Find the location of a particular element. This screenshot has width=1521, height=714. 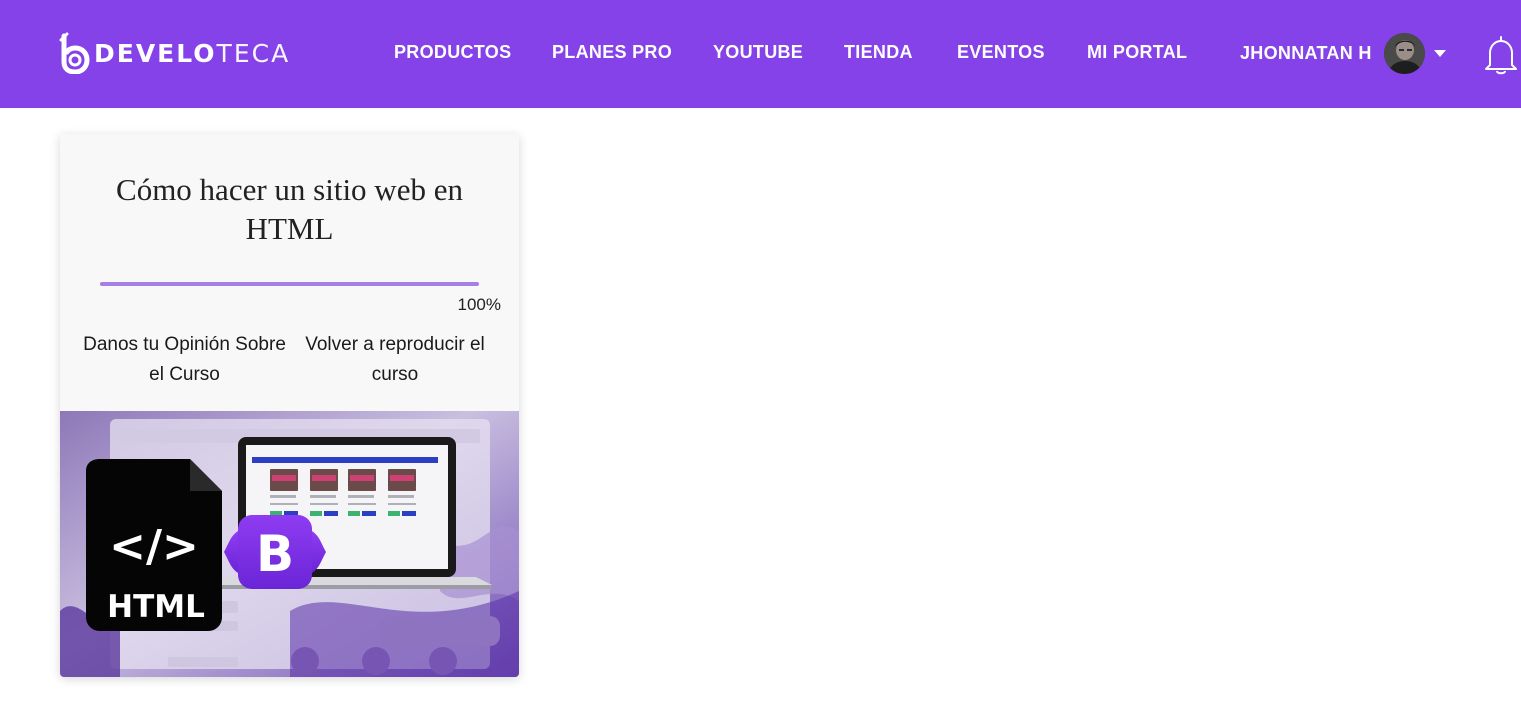

nav-item-planes-pro: PLANES PRO is located at coordinates (612, 52).